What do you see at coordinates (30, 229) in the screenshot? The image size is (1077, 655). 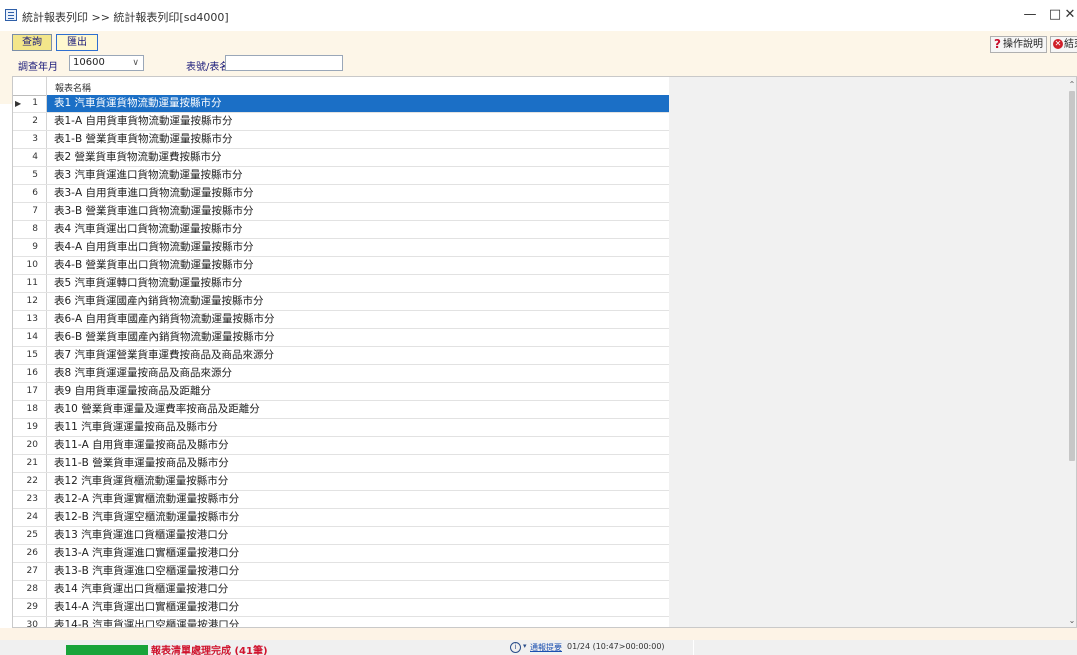 I see `row-number: 8` at bounding box center [30, 229].